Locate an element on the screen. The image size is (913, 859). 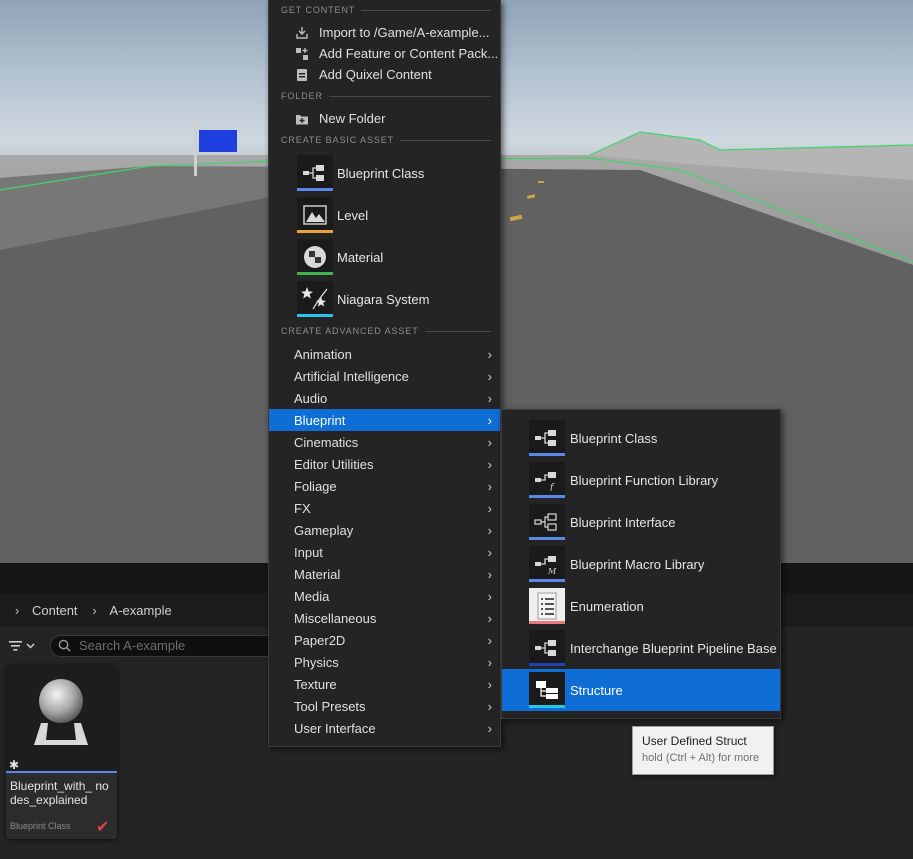
menu-item-niagara-system: Niagara System is located at coordinates (384, 299).